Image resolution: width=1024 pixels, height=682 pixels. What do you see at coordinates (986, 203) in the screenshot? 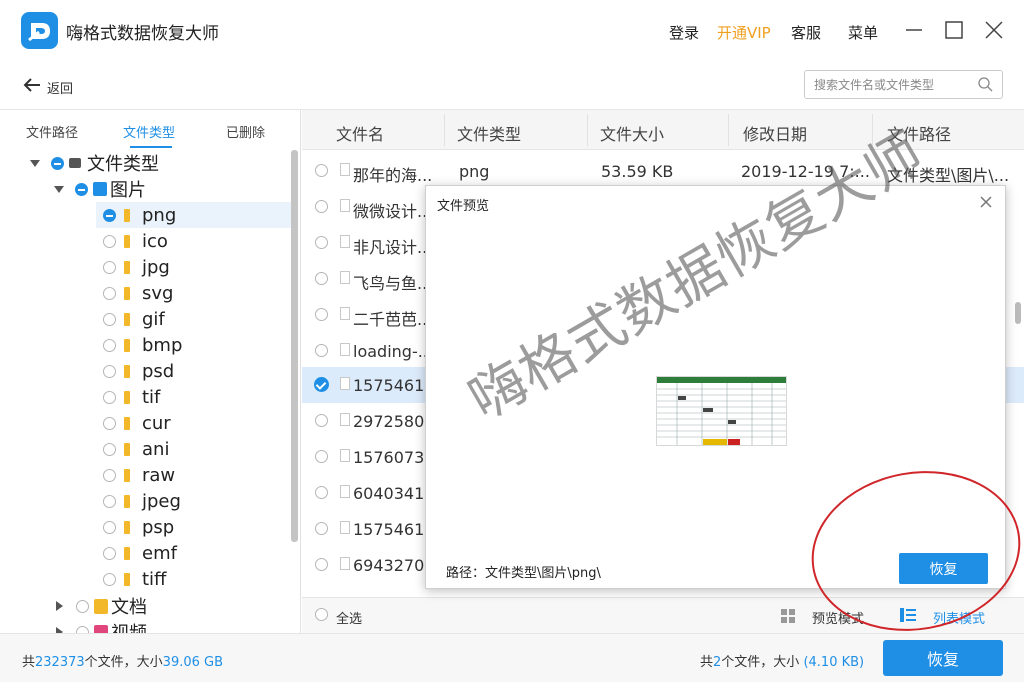
I see `dialog-close-icon` at bounding box center [986, 203].